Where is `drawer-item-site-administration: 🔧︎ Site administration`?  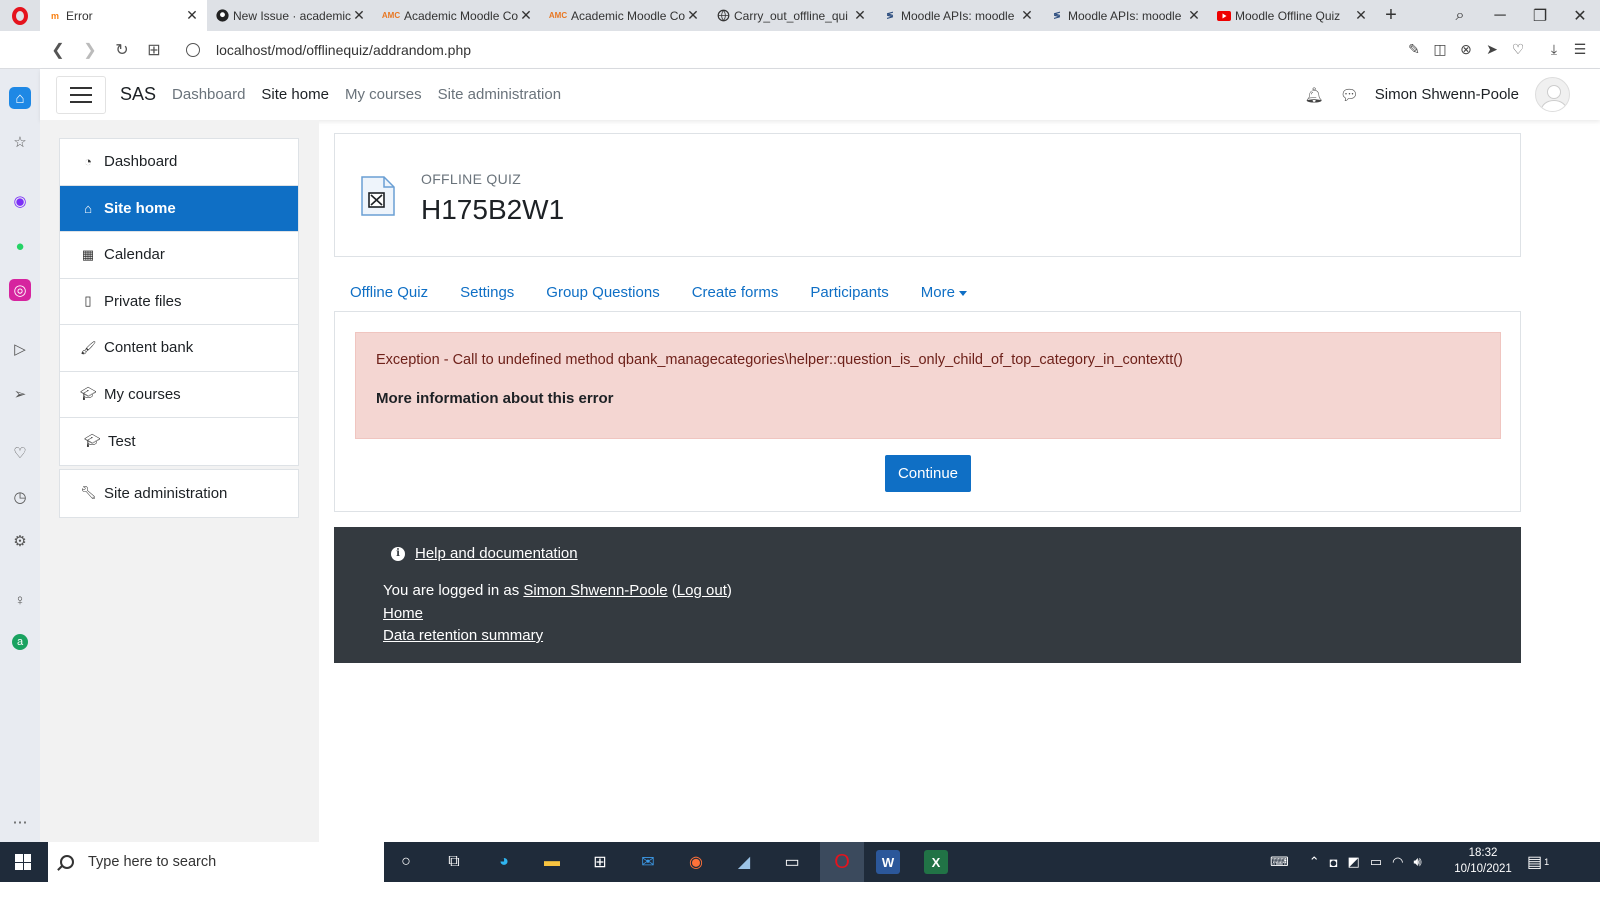 drawer-item-site-administration: 🔧︎ Site administration is located at coordinates (179, 493).